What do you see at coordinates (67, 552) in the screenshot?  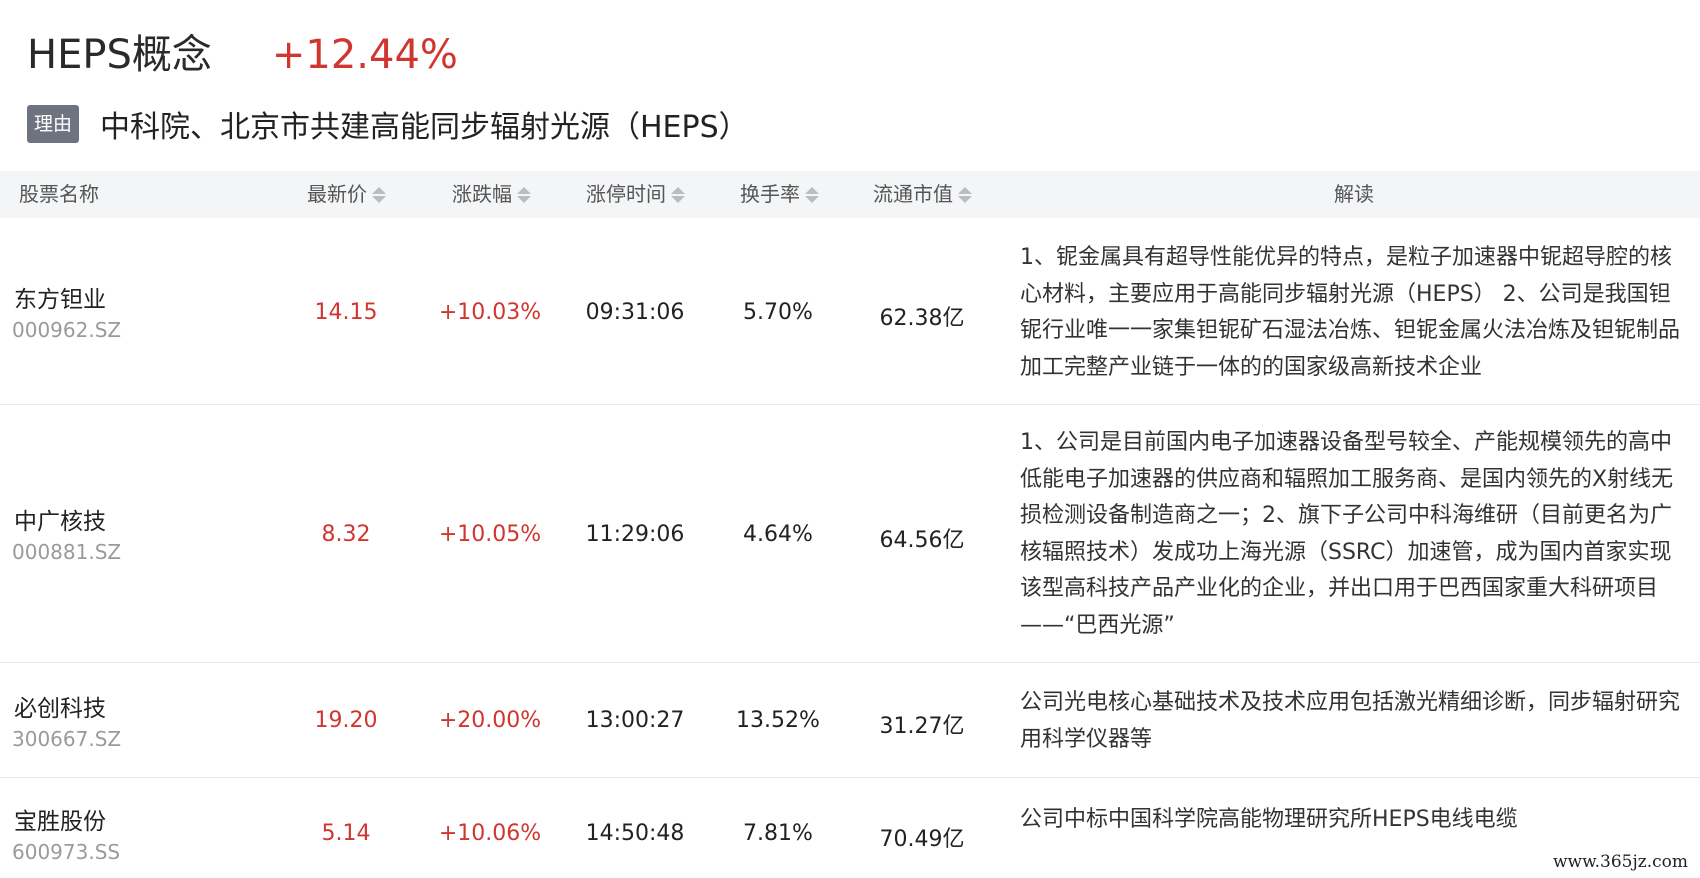 I see `stock-code: 000881.SZ` at bounding box center [67, 552].